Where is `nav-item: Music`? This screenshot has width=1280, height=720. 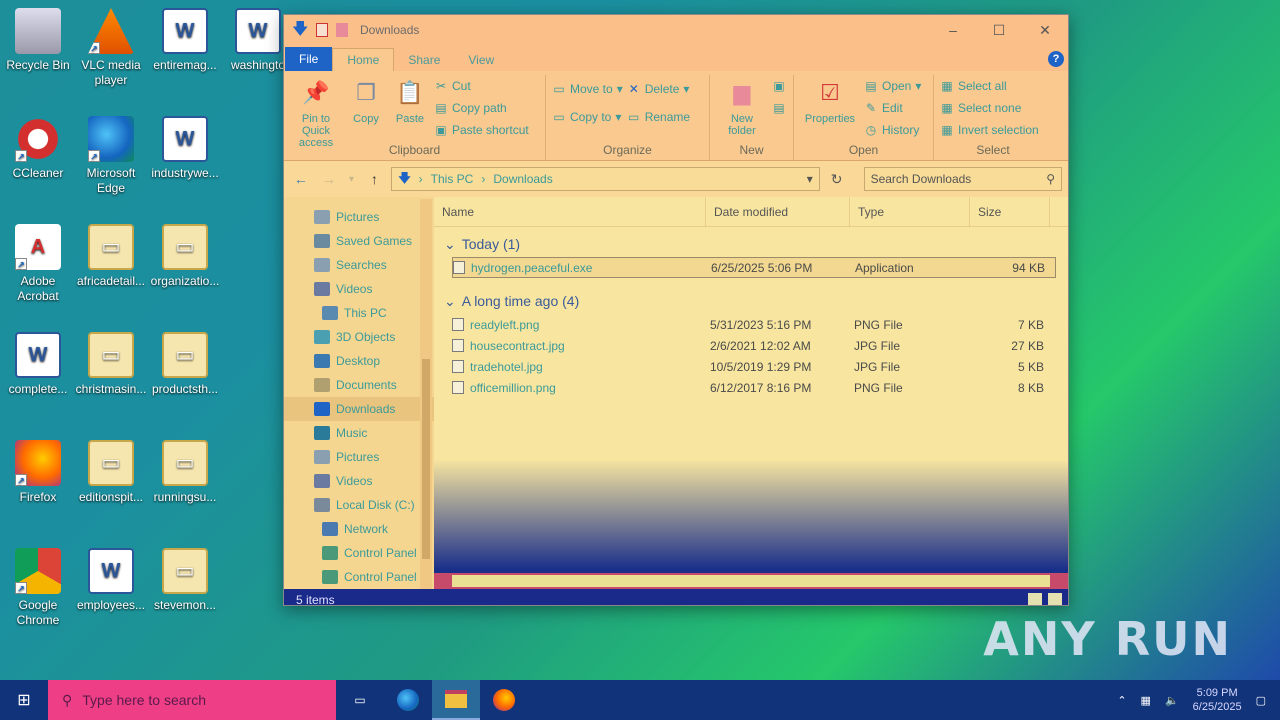 nav-item: Music is located at coordinates (359, 433).